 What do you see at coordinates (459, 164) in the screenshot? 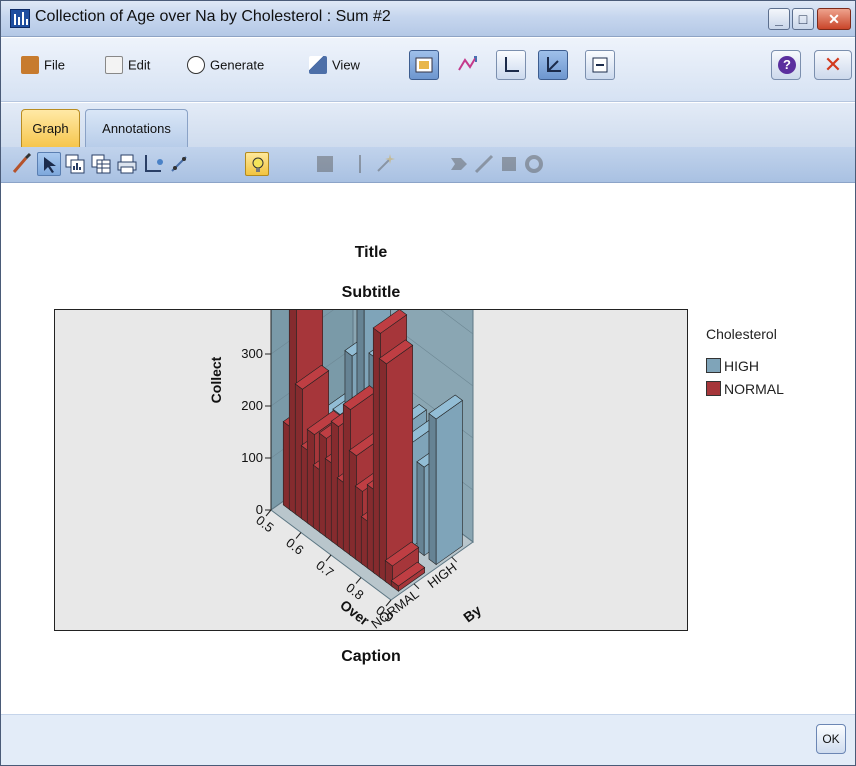
I see `arrow-shape-icon` at bounding box center [459, 164].